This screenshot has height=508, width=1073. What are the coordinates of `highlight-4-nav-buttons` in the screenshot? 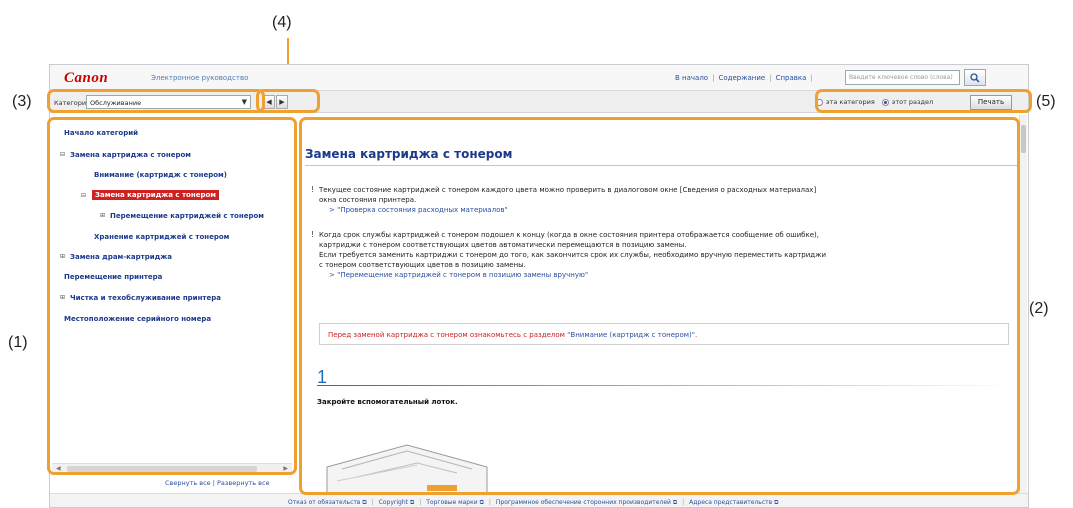 It's located at (288, 101).